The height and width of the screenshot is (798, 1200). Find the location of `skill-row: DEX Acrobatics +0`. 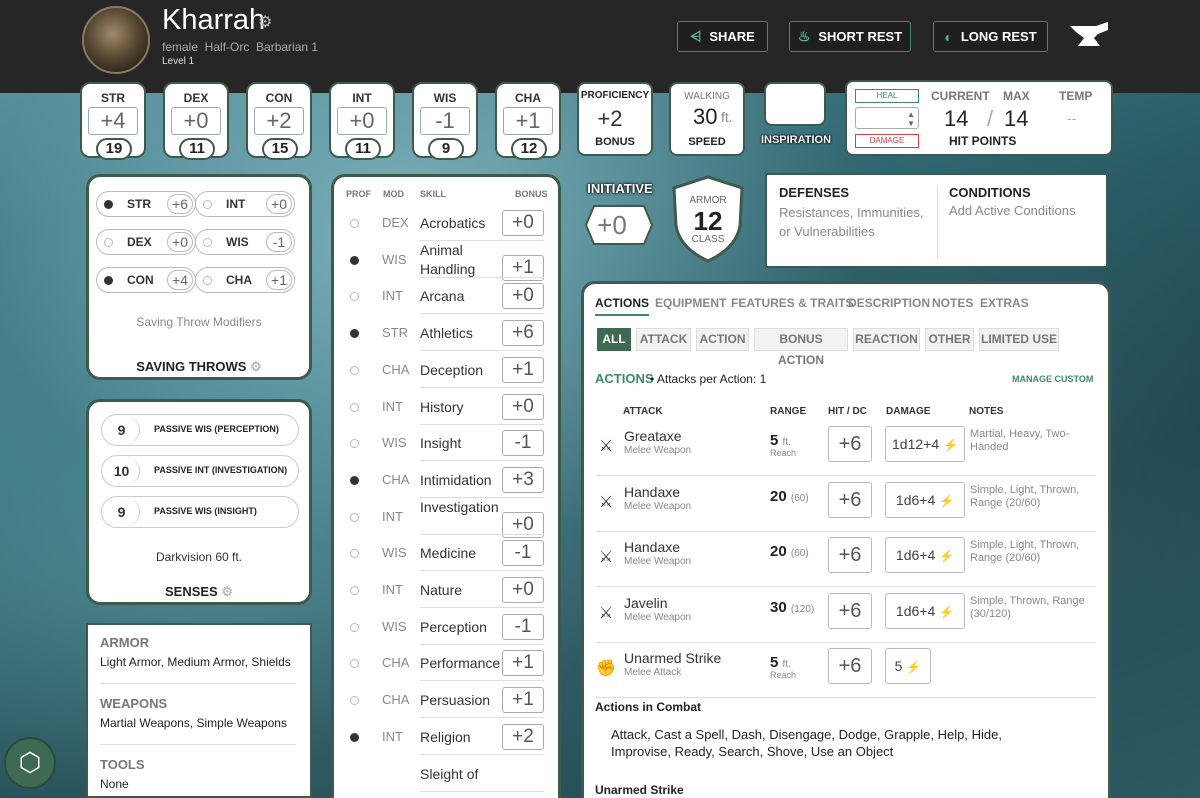

skill-row: DEX Acrobatics +0 is located at coordinates (446, 223).